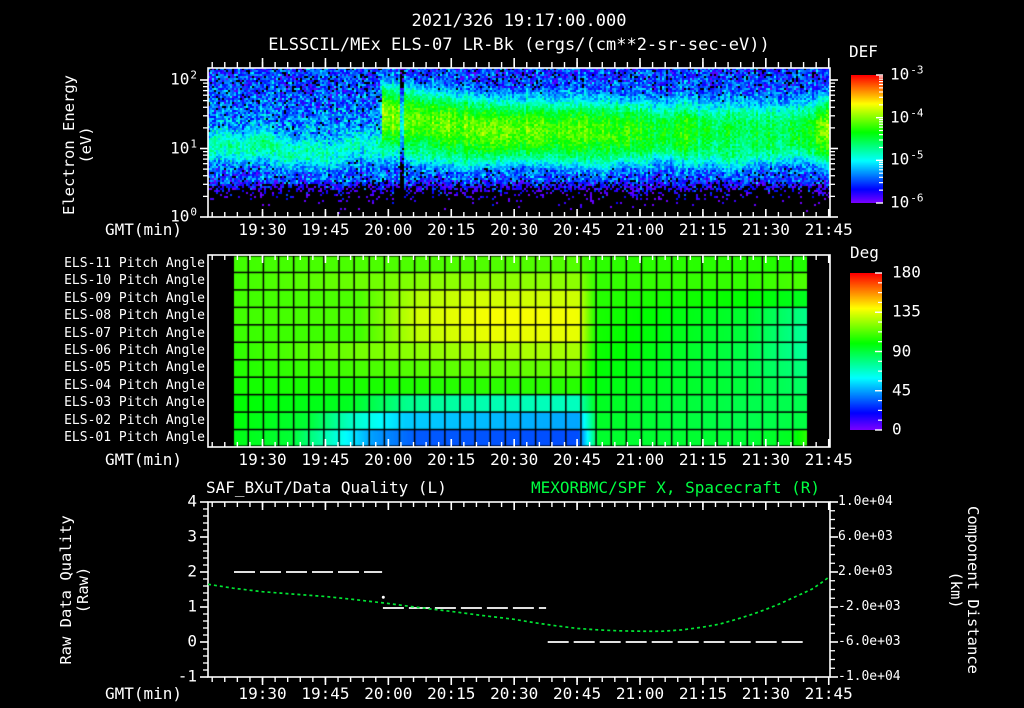 This screenshot has width=1024, height=708. I want to click on deg-colorbar-tick-label: 0, so click(897, 429).